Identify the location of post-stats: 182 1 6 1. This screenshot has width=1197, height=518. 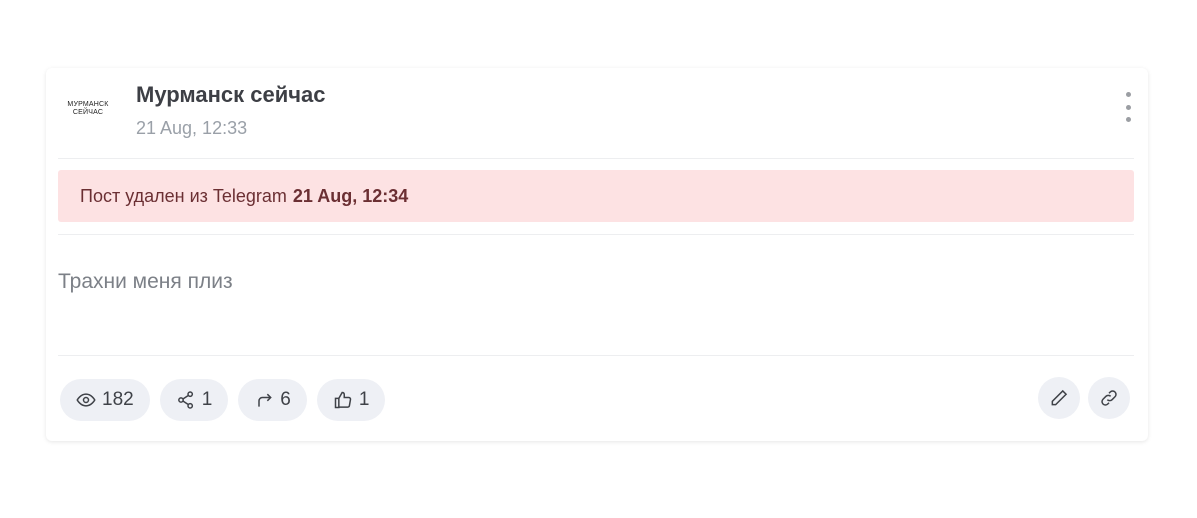
(223, 400).